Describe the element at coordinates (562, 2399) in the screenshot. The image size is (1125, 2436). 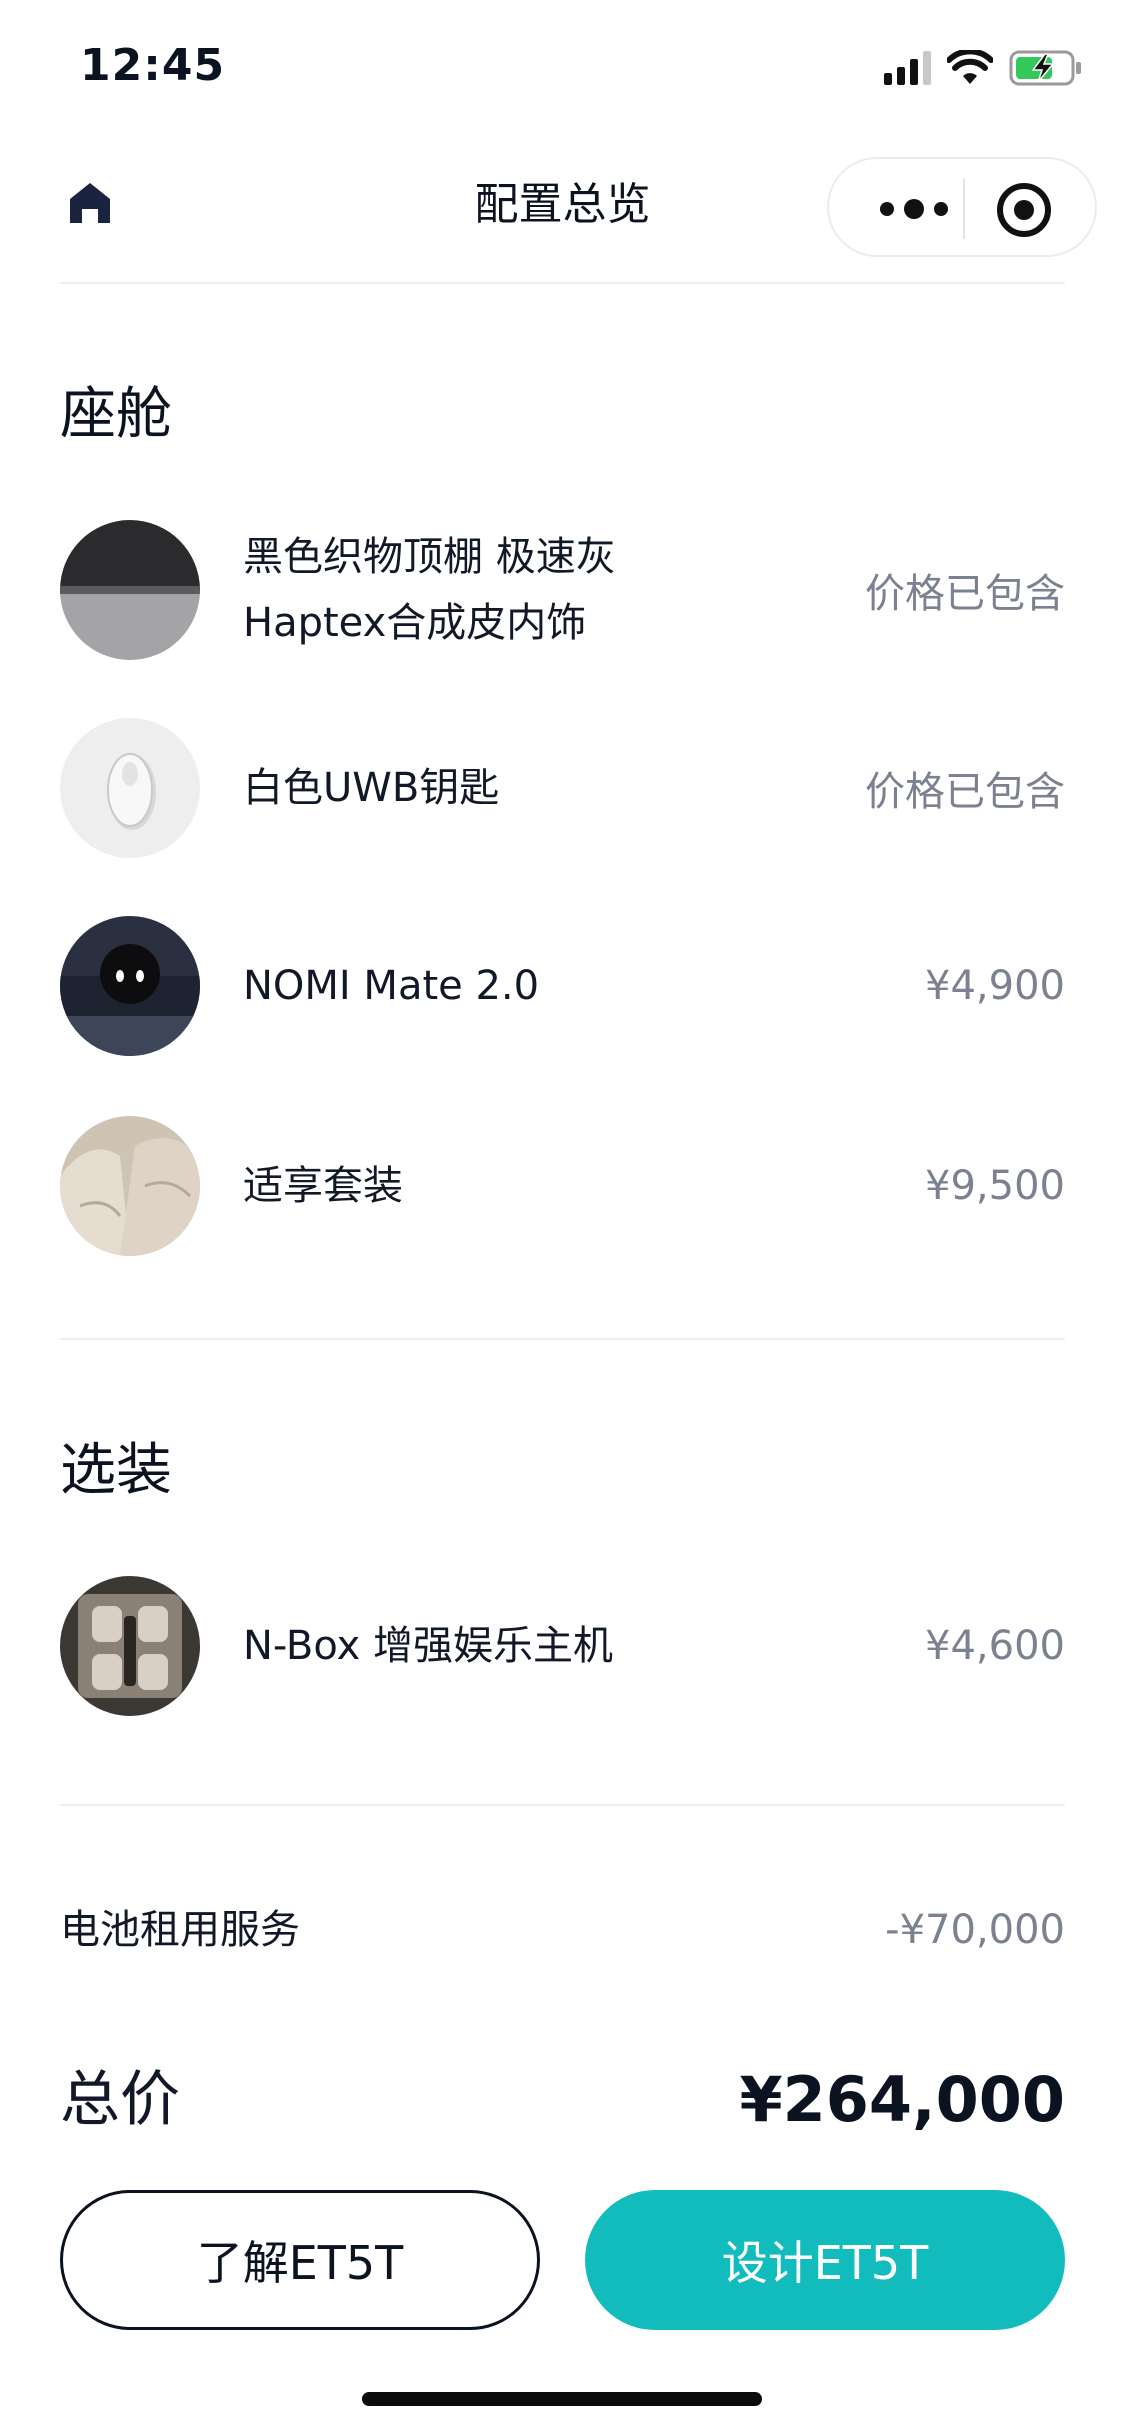
I see `home-indicator` at that location.